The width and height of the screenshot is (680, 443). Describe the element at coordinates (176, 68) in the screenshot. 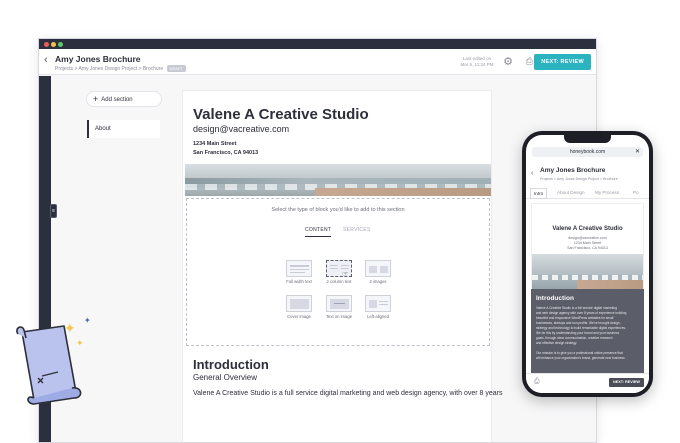

I see `status-badge: DRAFT` at that location.